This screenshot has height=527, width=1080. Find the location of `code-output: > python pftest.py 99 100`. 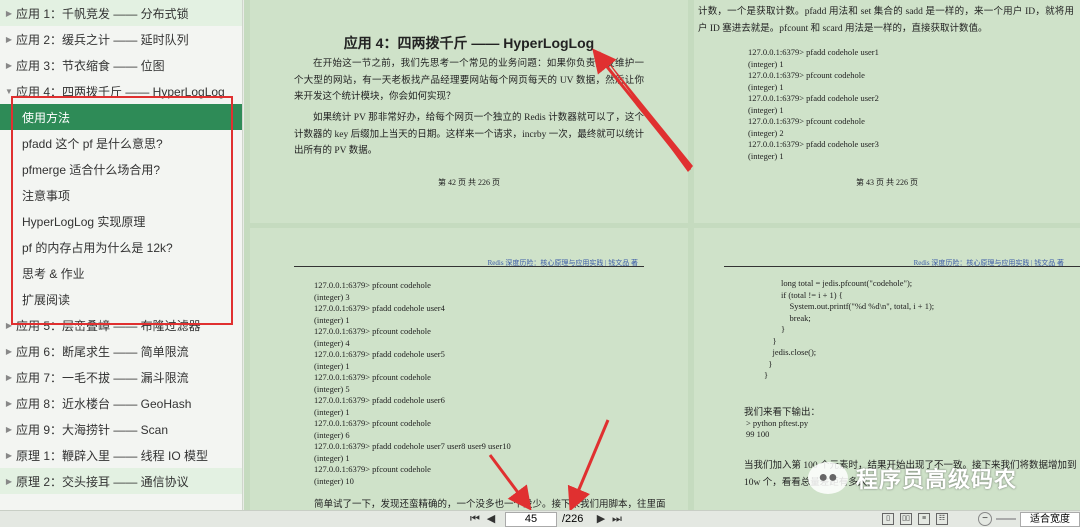

code-output: > python pftest.py 99 100 is located at coordinates (777, 428).